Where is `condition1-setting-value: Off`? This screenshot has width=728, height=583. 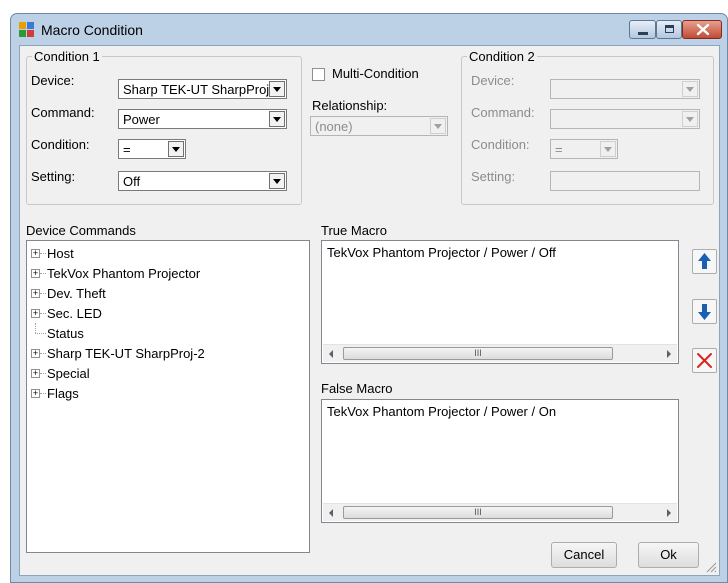
condition1-setting-value: Off is located at coordinates (132, 181).